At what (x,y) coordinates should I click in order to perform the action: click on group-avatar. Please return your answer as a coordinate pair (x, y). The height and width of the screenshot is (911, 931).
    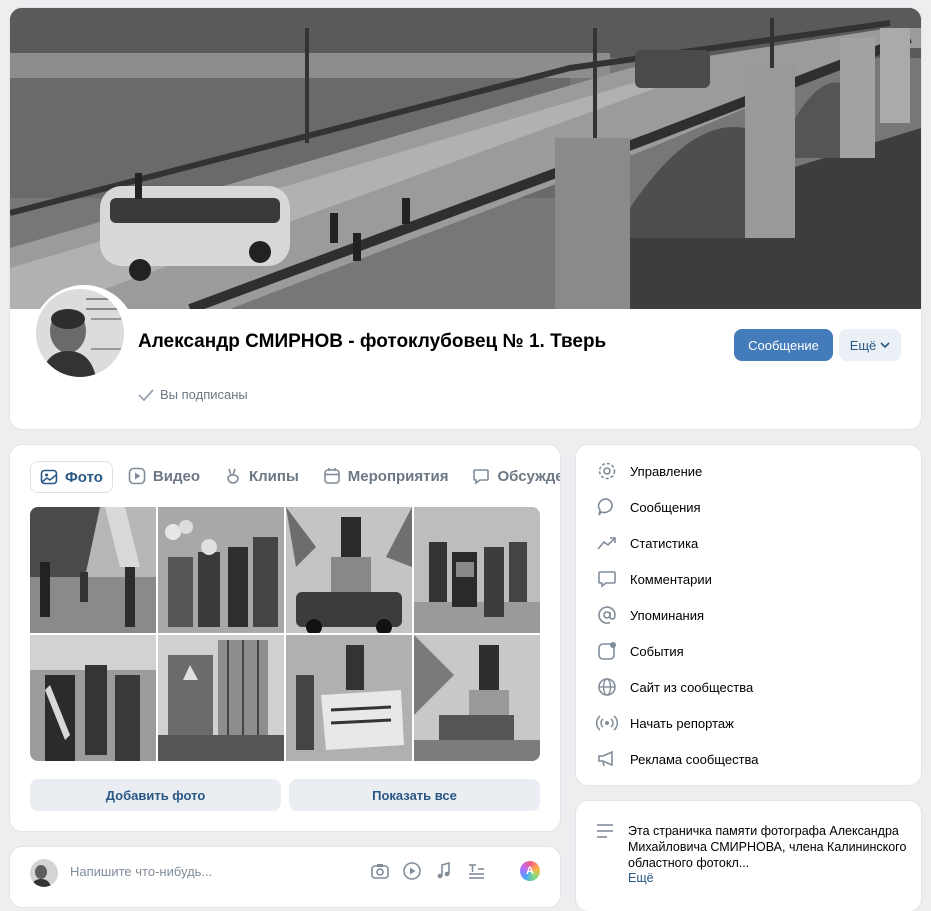
    Looking at the image, I should click on (84, 337).